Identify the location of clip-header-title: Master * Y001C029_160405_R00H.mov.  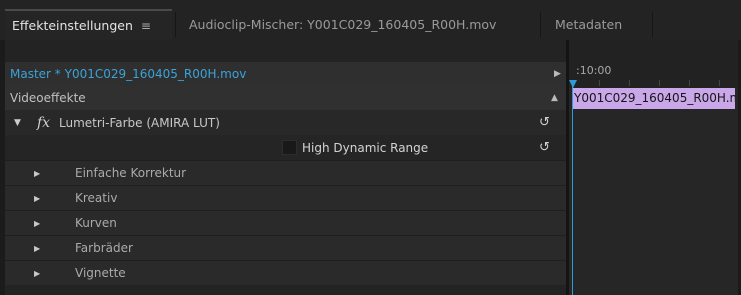
(128, 74).